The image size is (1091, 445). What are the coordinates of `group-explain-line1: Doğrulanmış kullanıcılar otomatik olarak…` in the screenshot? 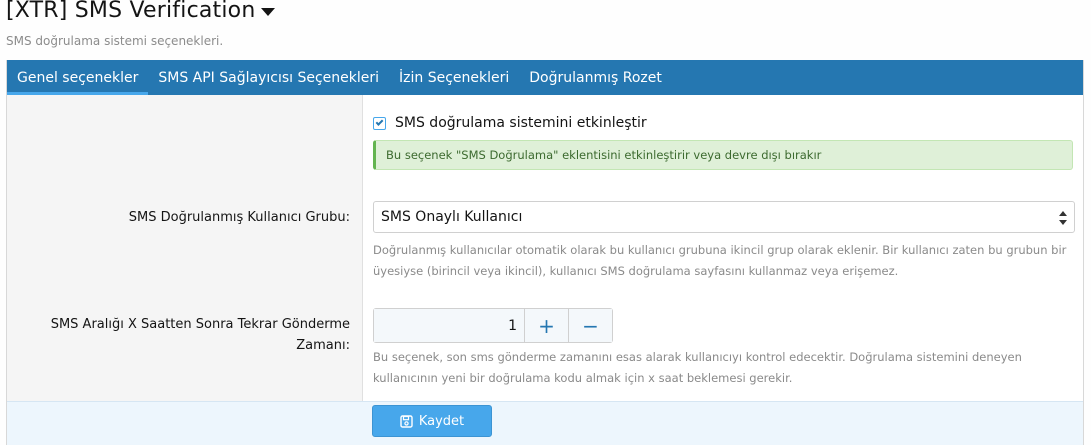 It's located at (720, 250).